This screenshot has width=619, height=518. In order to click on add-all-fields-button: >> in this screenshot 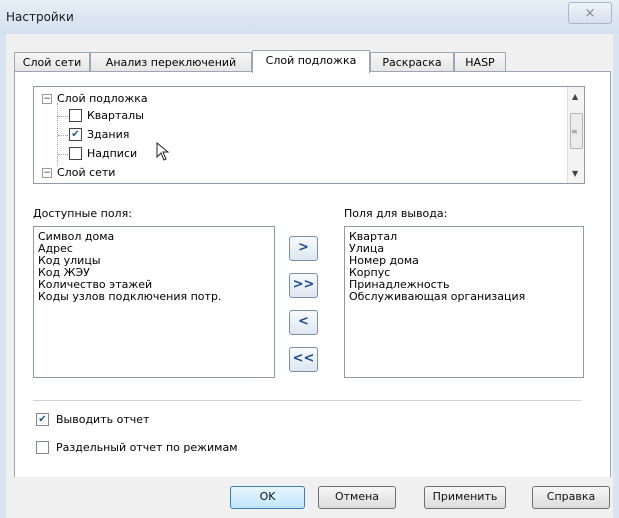, I will do `click(303, 285)`.